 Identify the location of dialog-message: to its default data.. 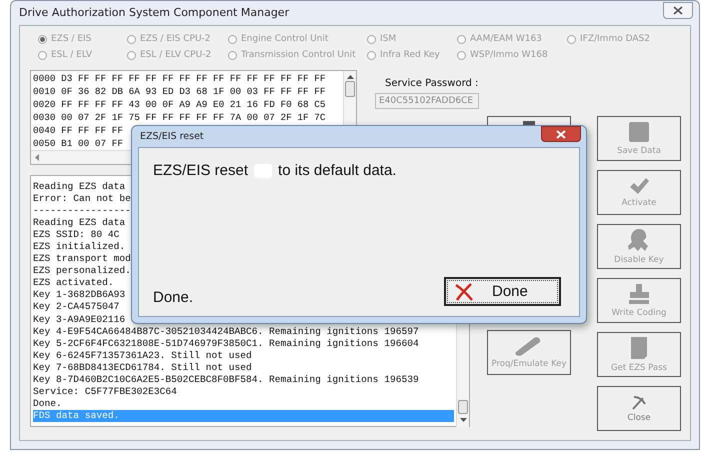
(337, 170).